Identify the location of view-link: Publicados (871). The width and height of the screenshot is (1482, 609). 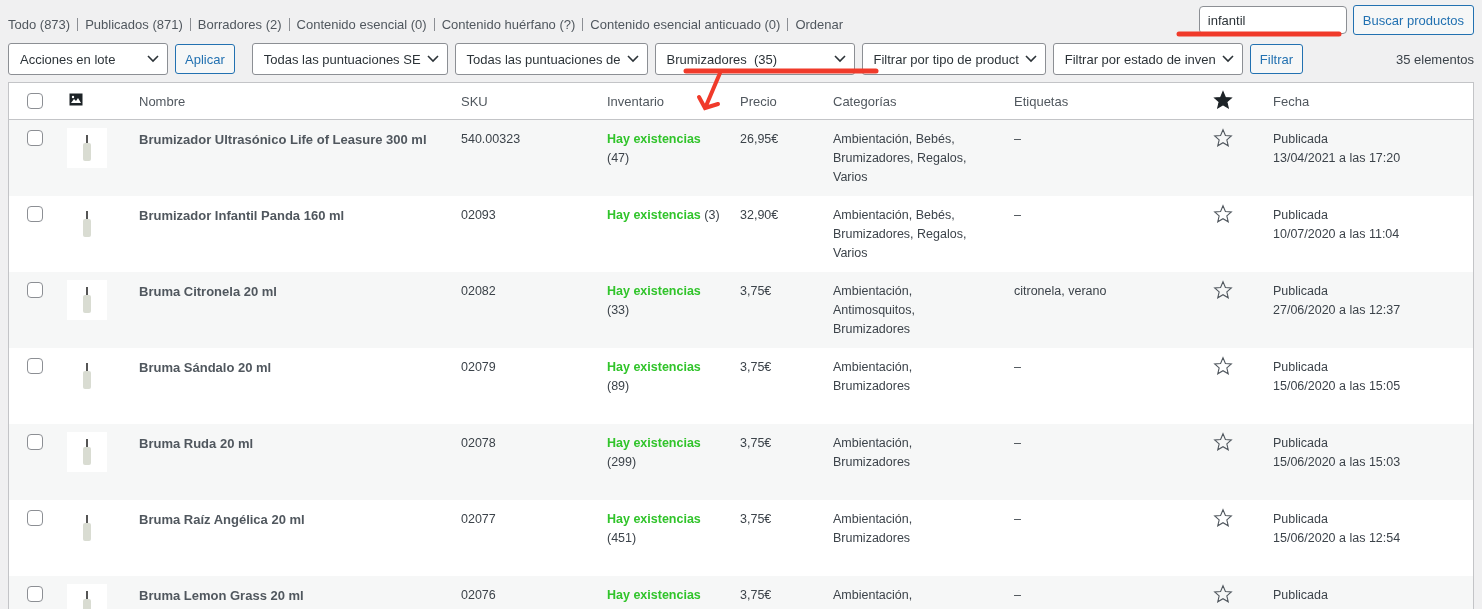
(134, 24).